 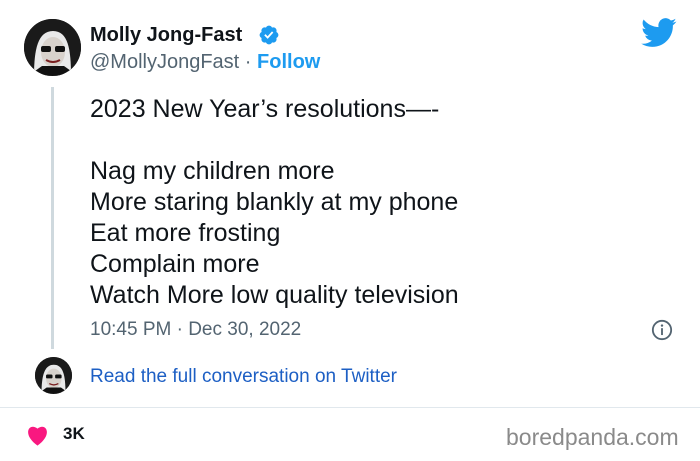 I want to click on twitter-bird-icon, so click(x=659, y=33).